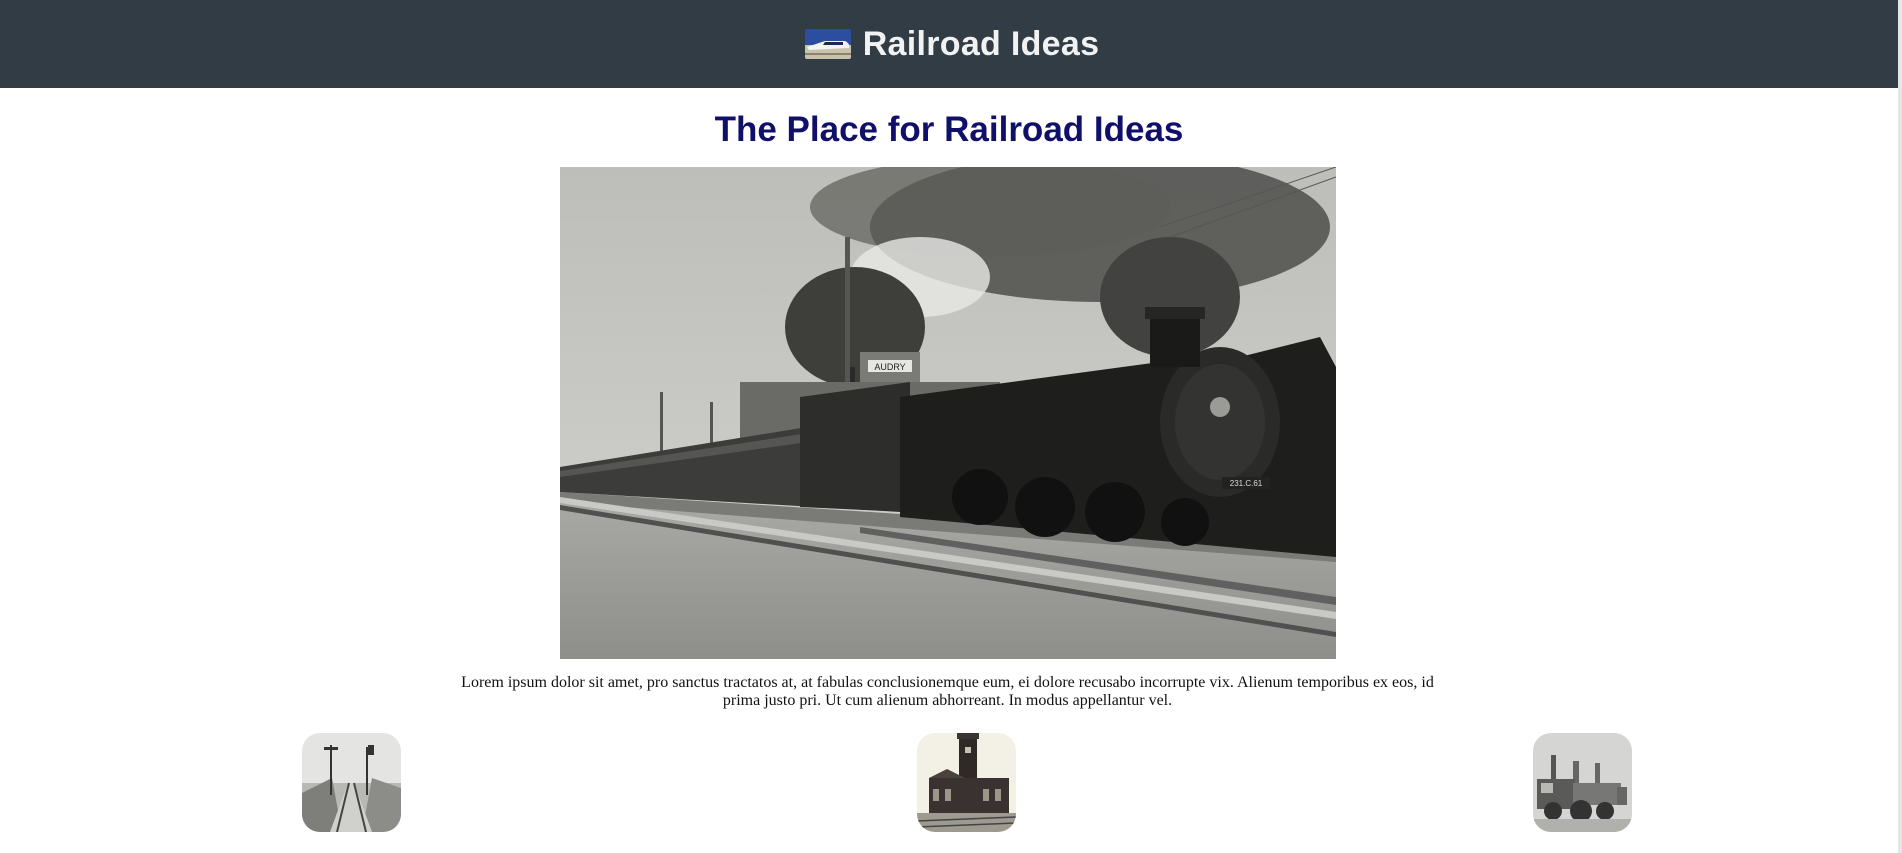 This screenshot has width=1902, height=853. I want to click on gallery-thumb-tracks, so click(351, 782).